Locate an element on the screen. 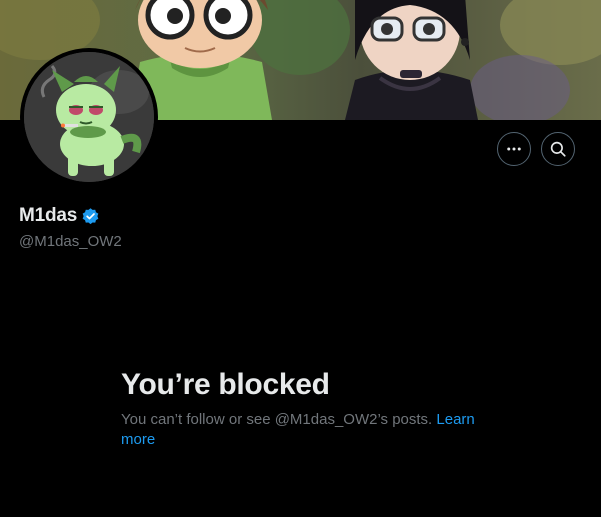 Image resolution: width=601 pixels, height=517 pixels. search-button is located at coordinates (558, 149).